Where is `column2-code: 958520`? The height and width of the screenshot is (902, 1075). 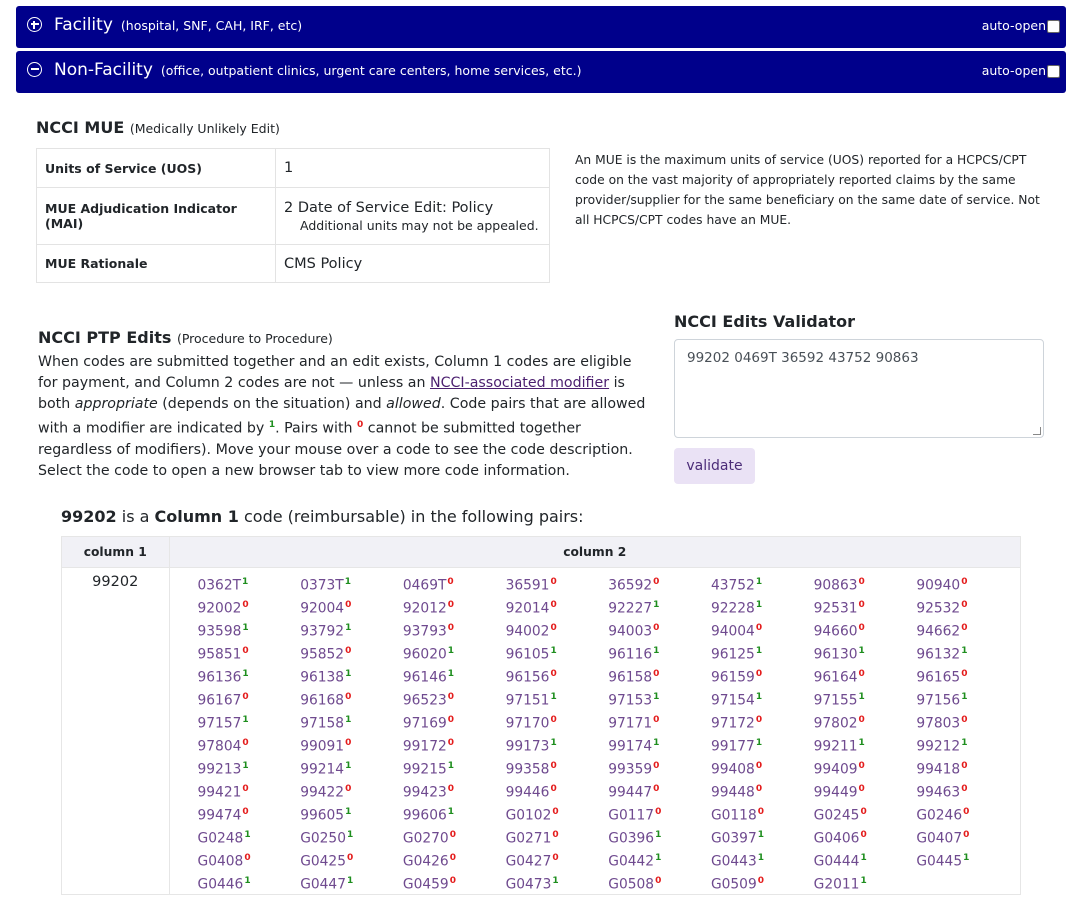 column2-code: 958520 is located at coordinates (351, 651).